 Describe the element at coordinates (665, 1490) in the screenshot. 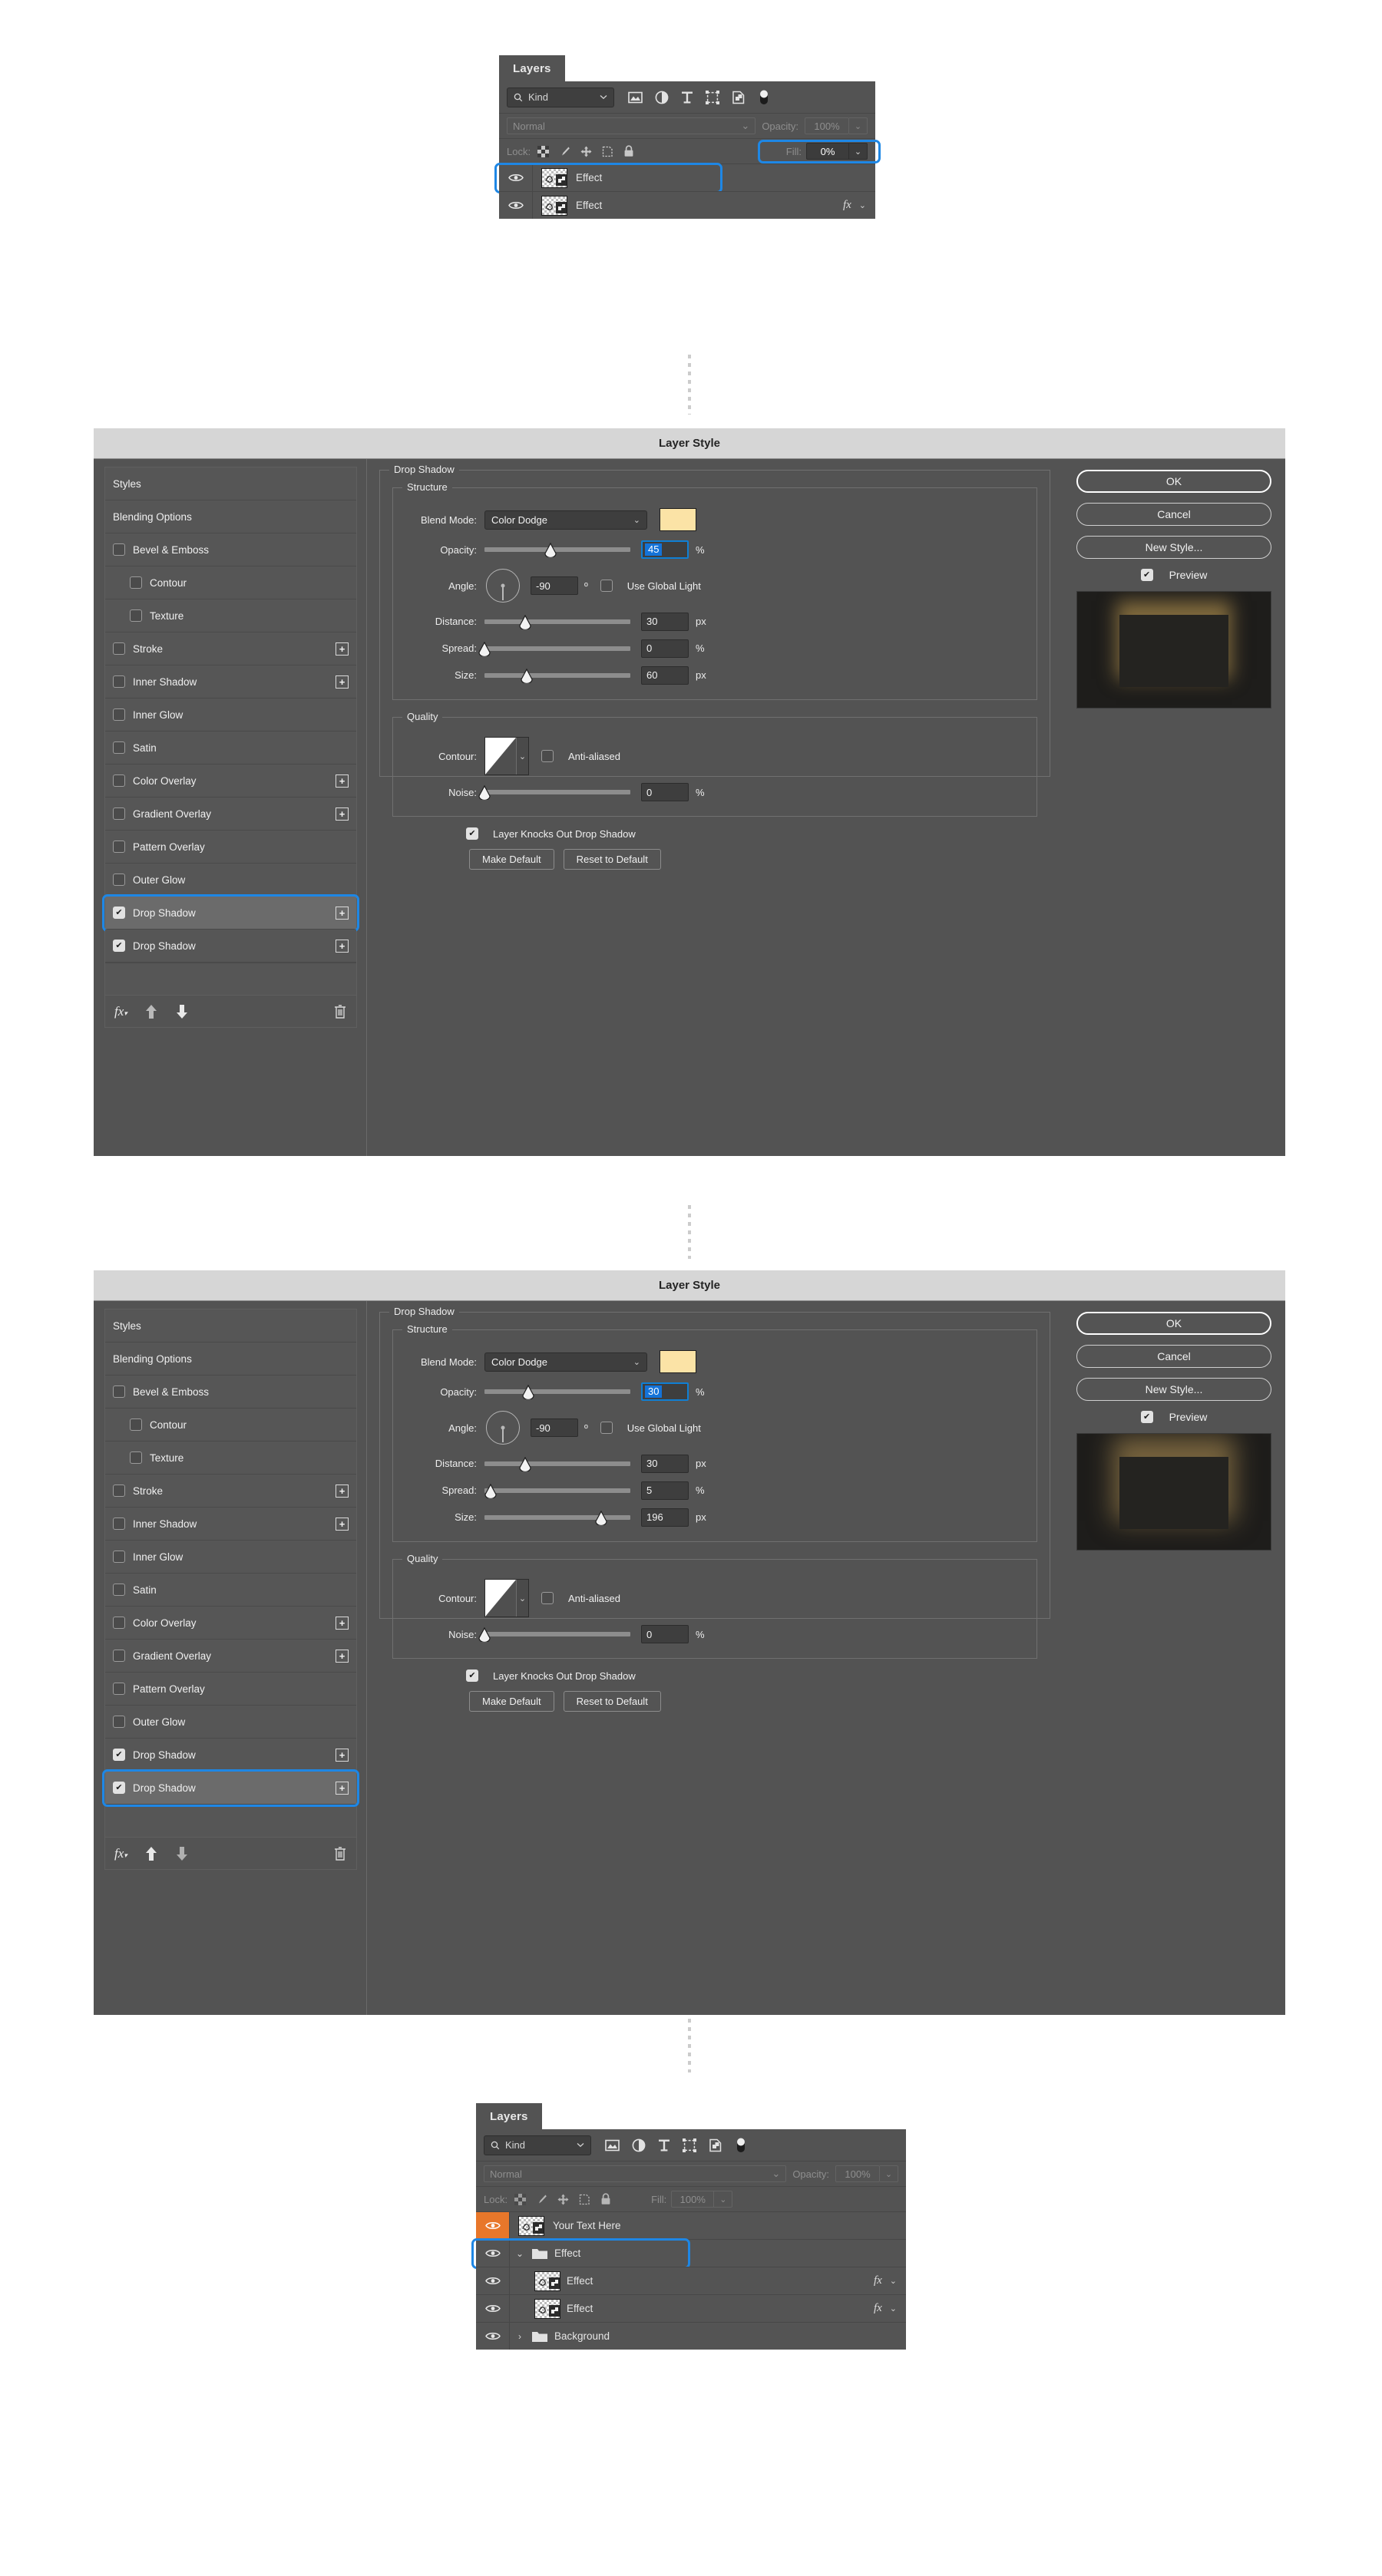

I see `spread-input: 5` at that location.